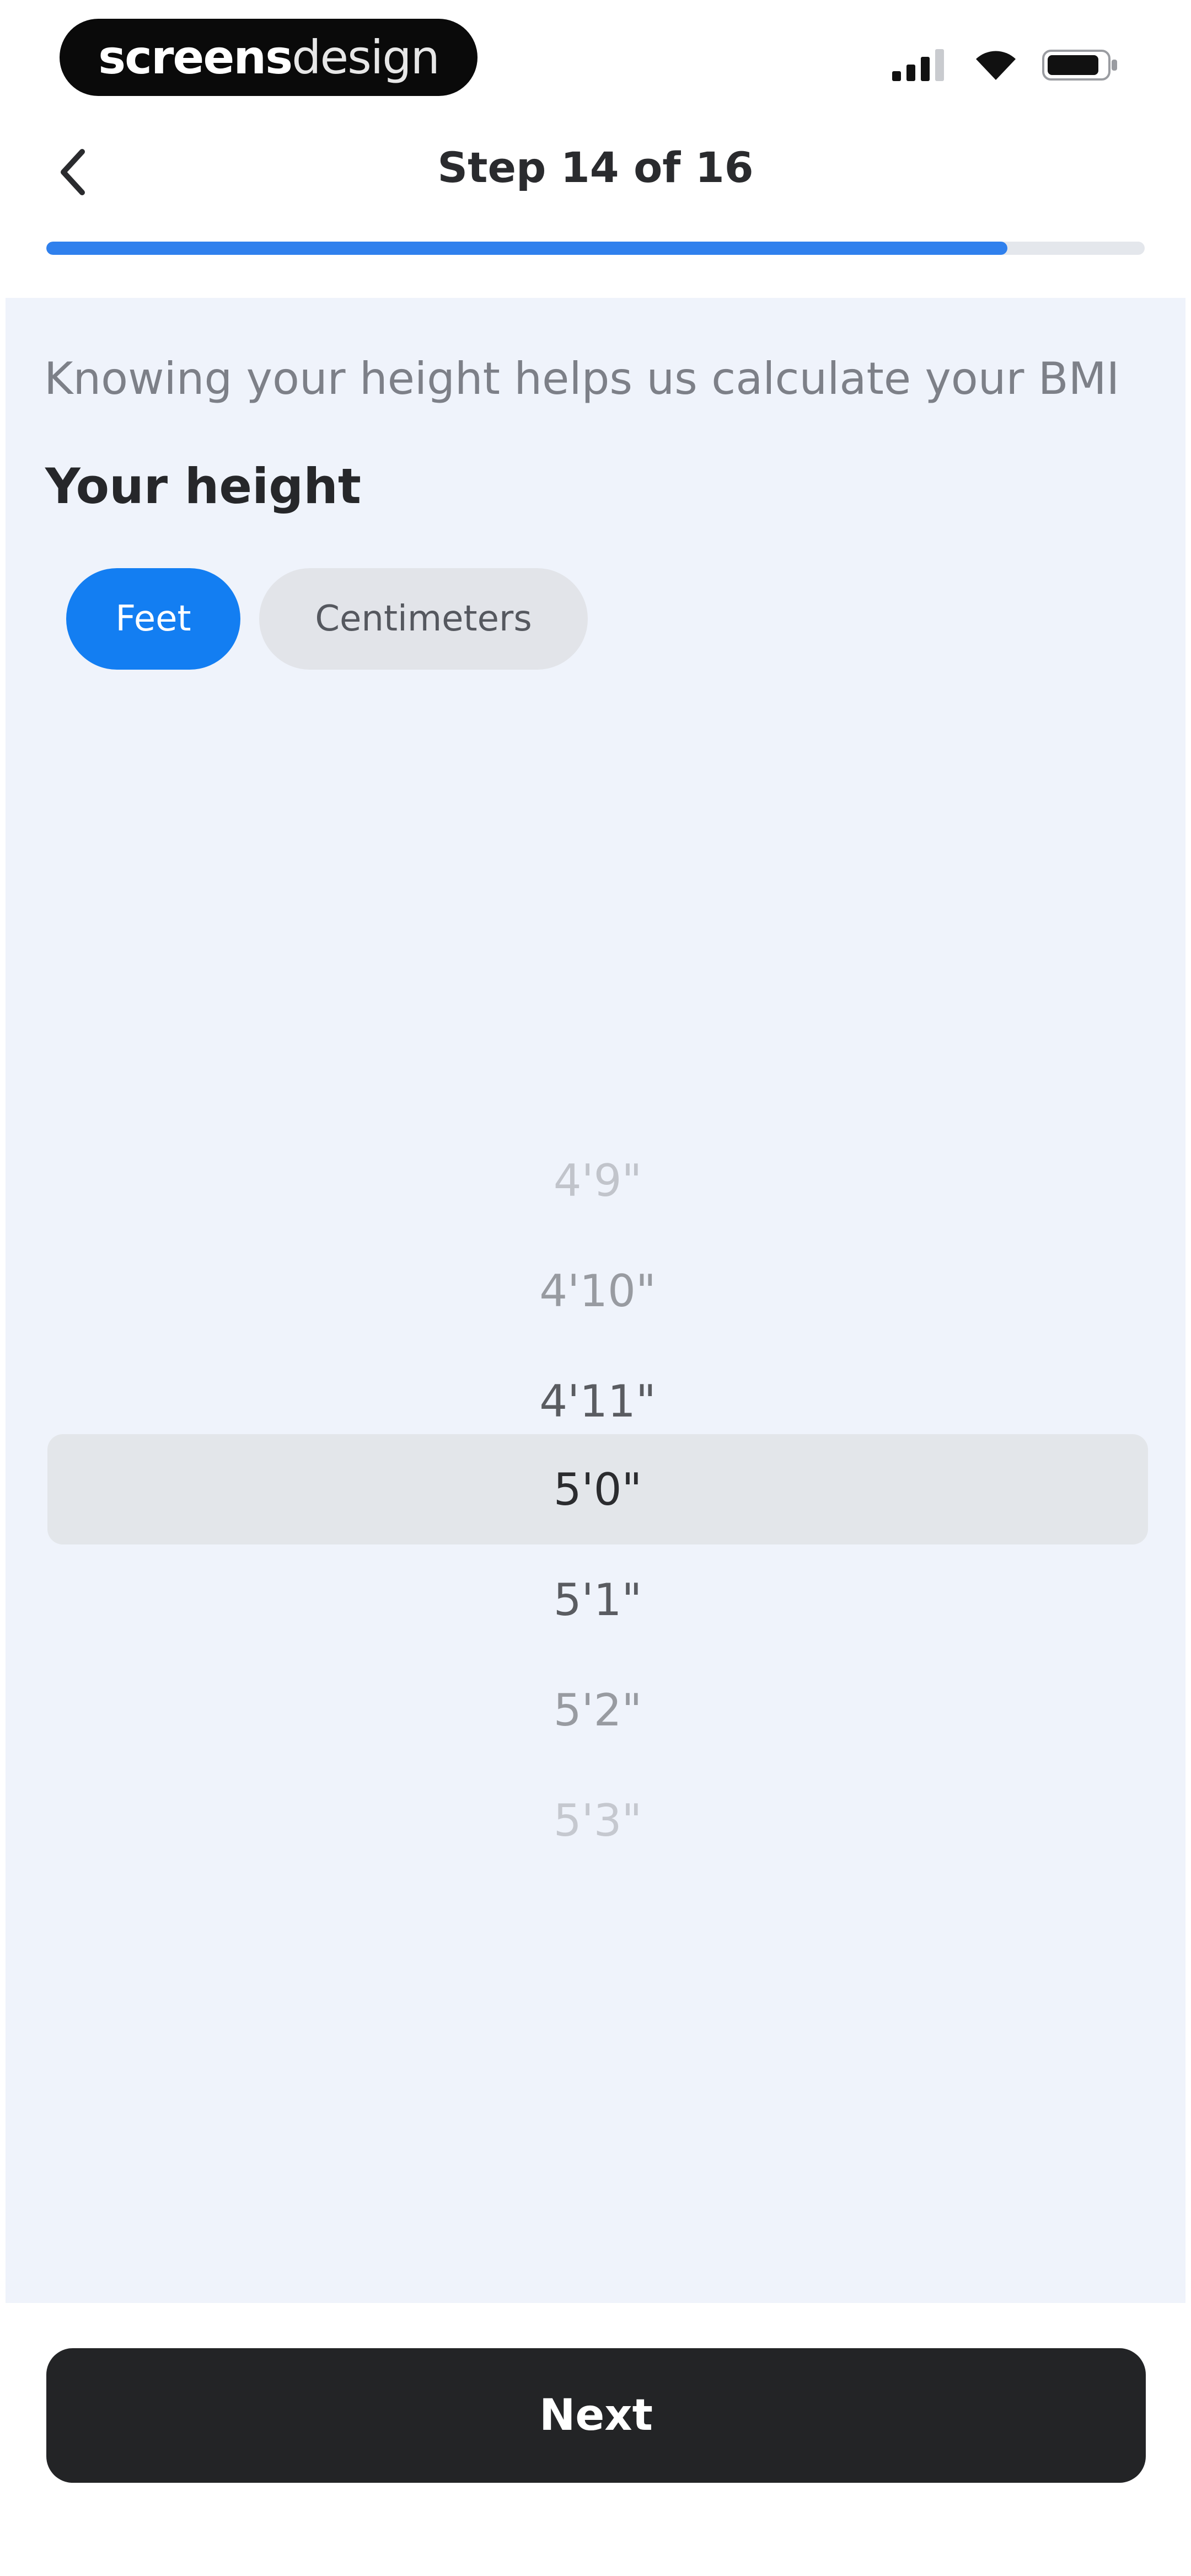 The image size is (1191, 2576). I want to click on section-title: Your height, so click(203, 486).